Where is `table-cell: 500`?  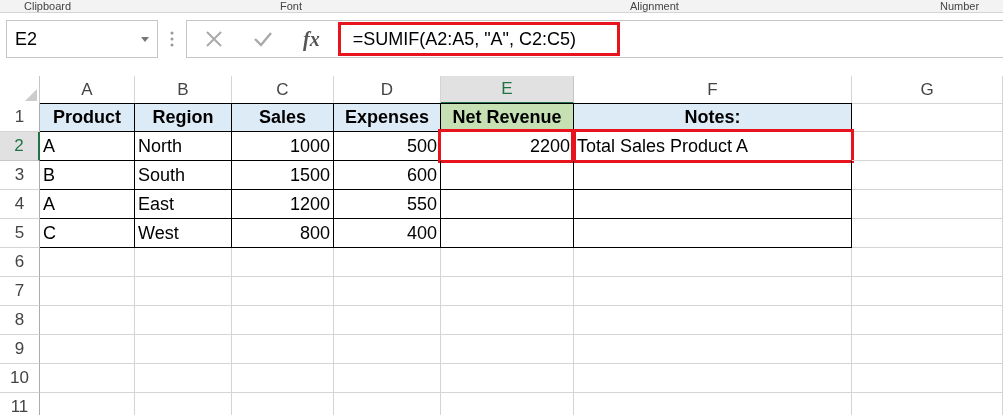
table-cell: 500 is located at coordinates (387, 146).